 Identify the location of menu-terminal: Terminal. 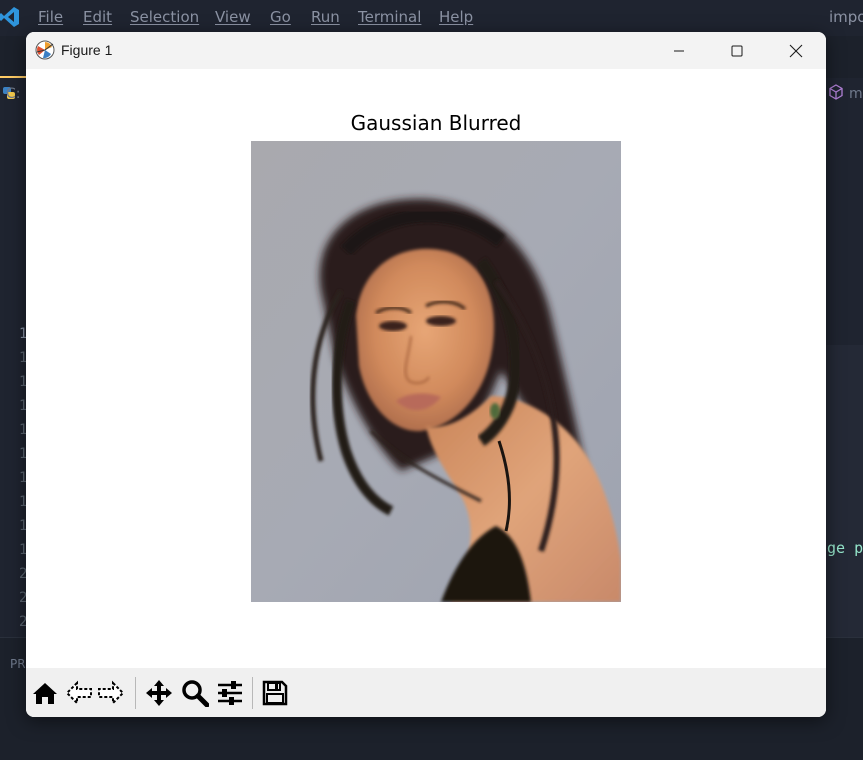
(389, 17).